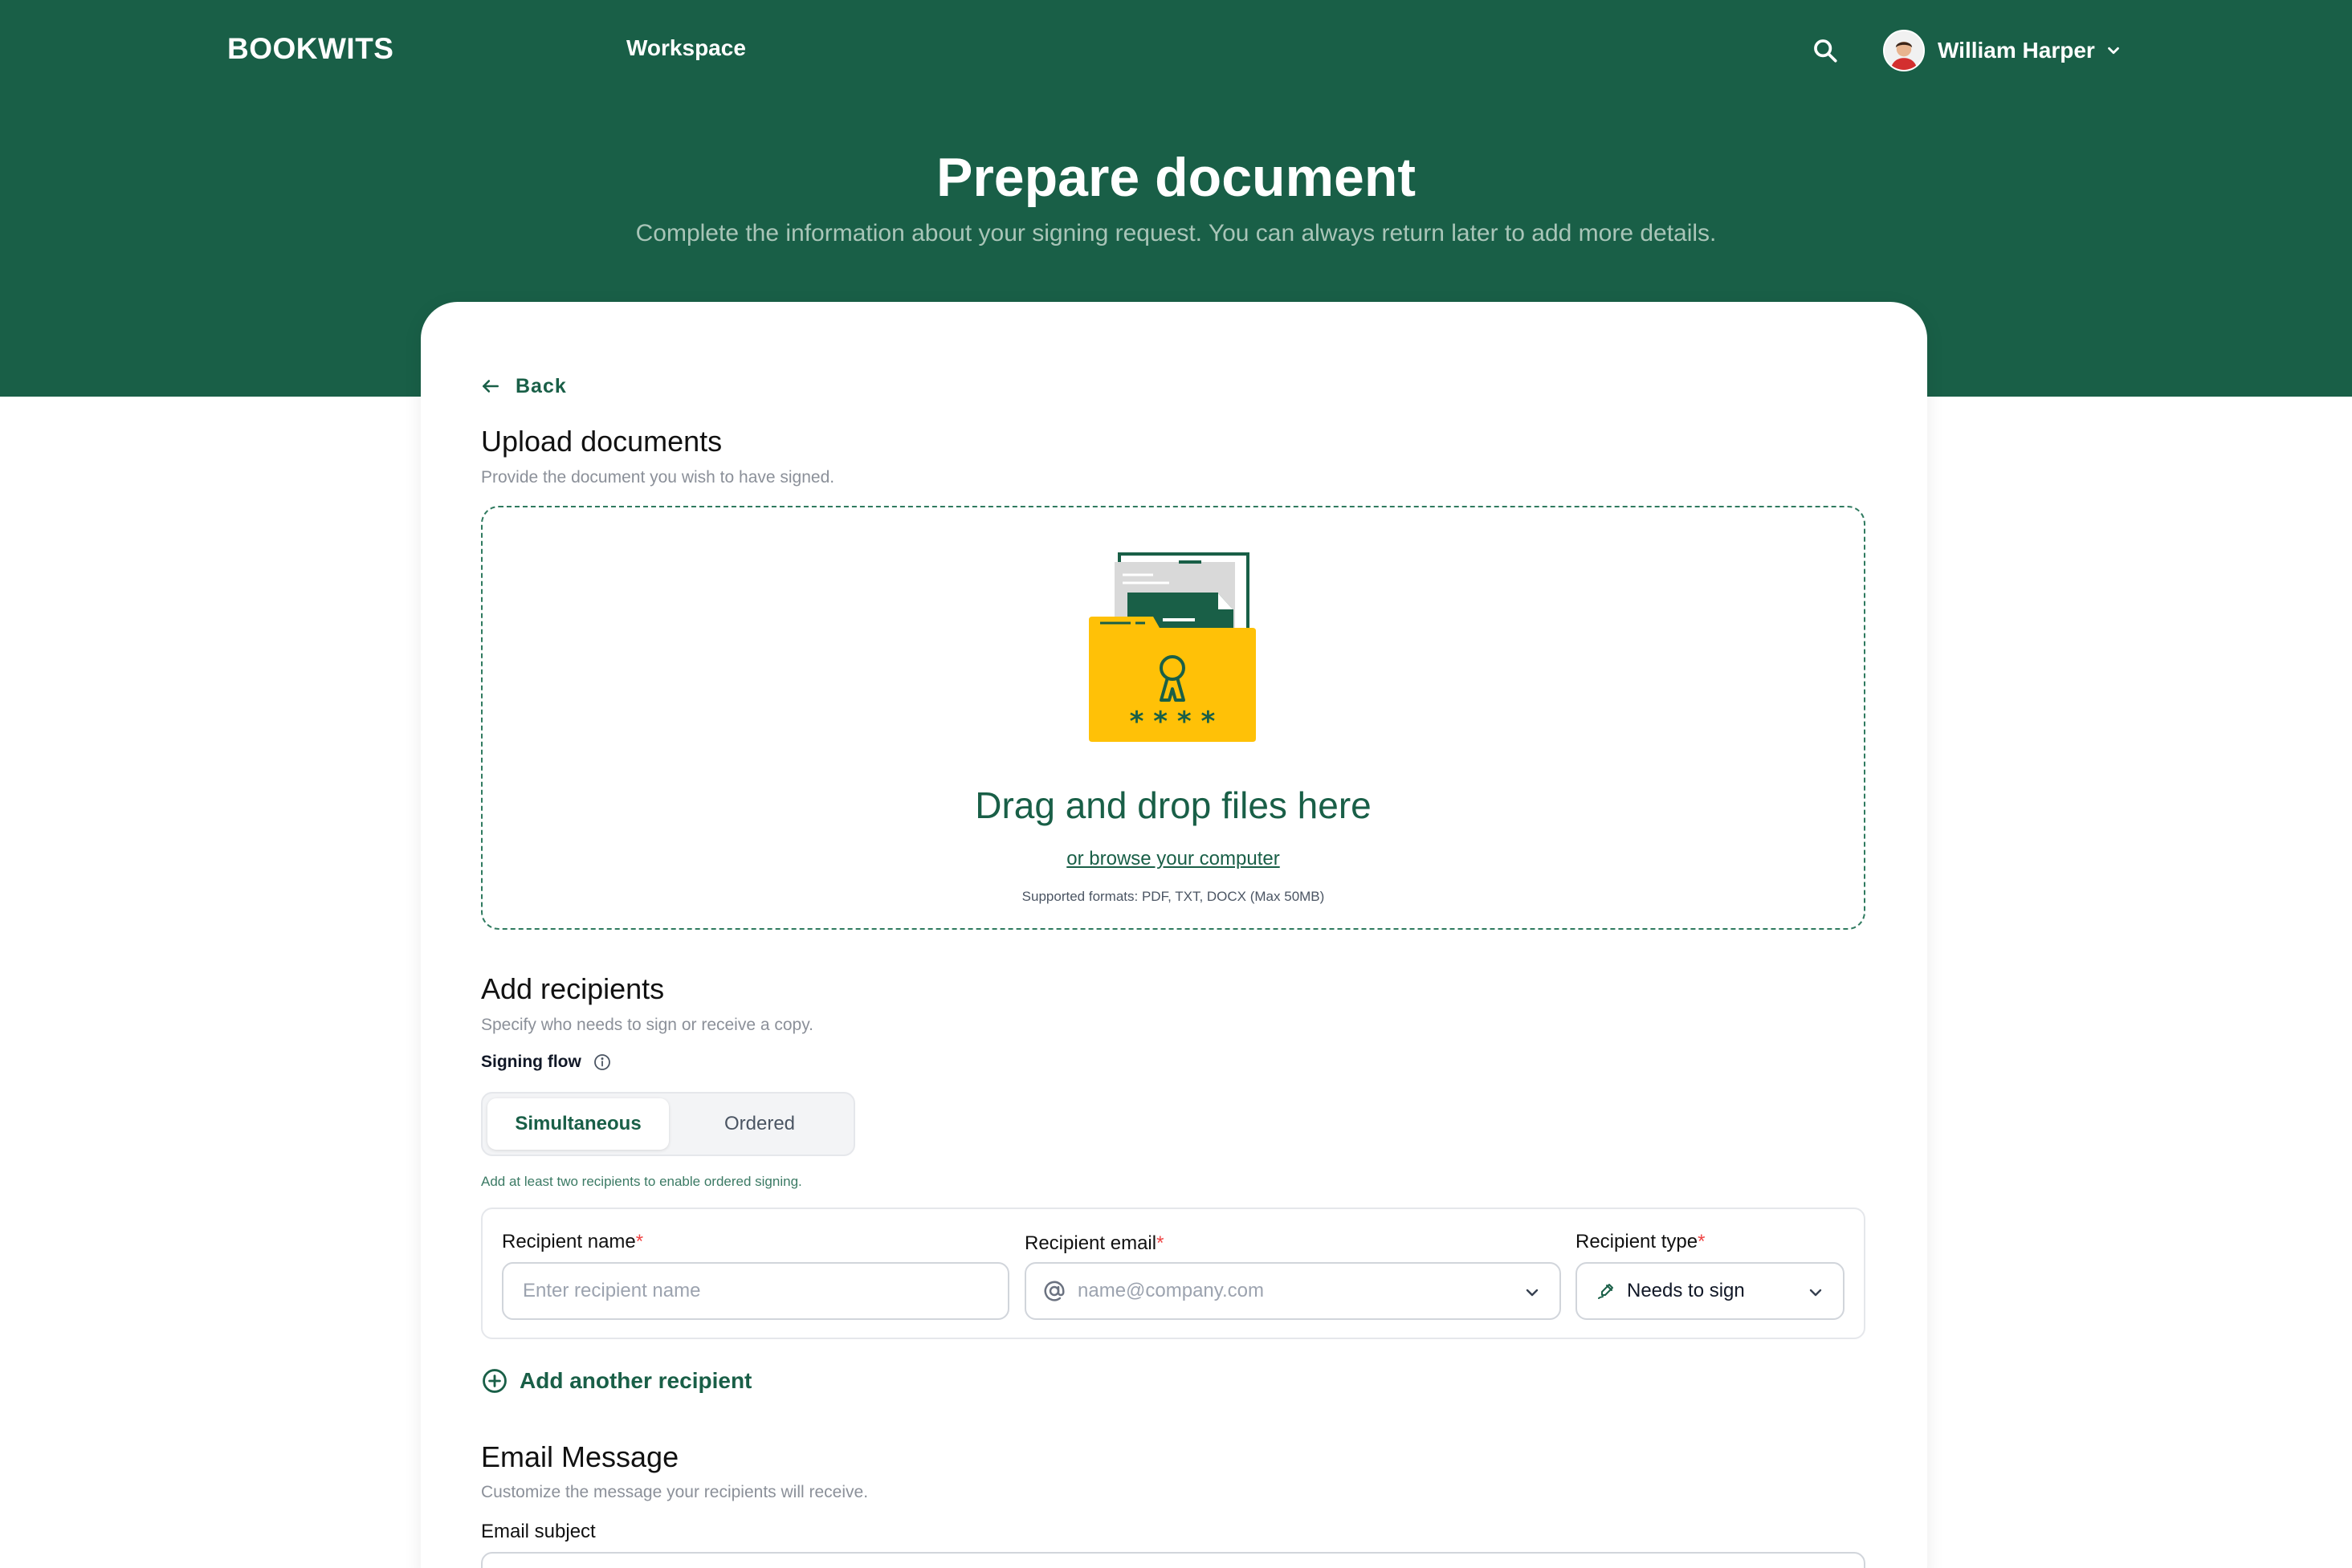 This screenshot has height=1568, width=2352. I want to click on email-subject-input, so click(1173, 1560).